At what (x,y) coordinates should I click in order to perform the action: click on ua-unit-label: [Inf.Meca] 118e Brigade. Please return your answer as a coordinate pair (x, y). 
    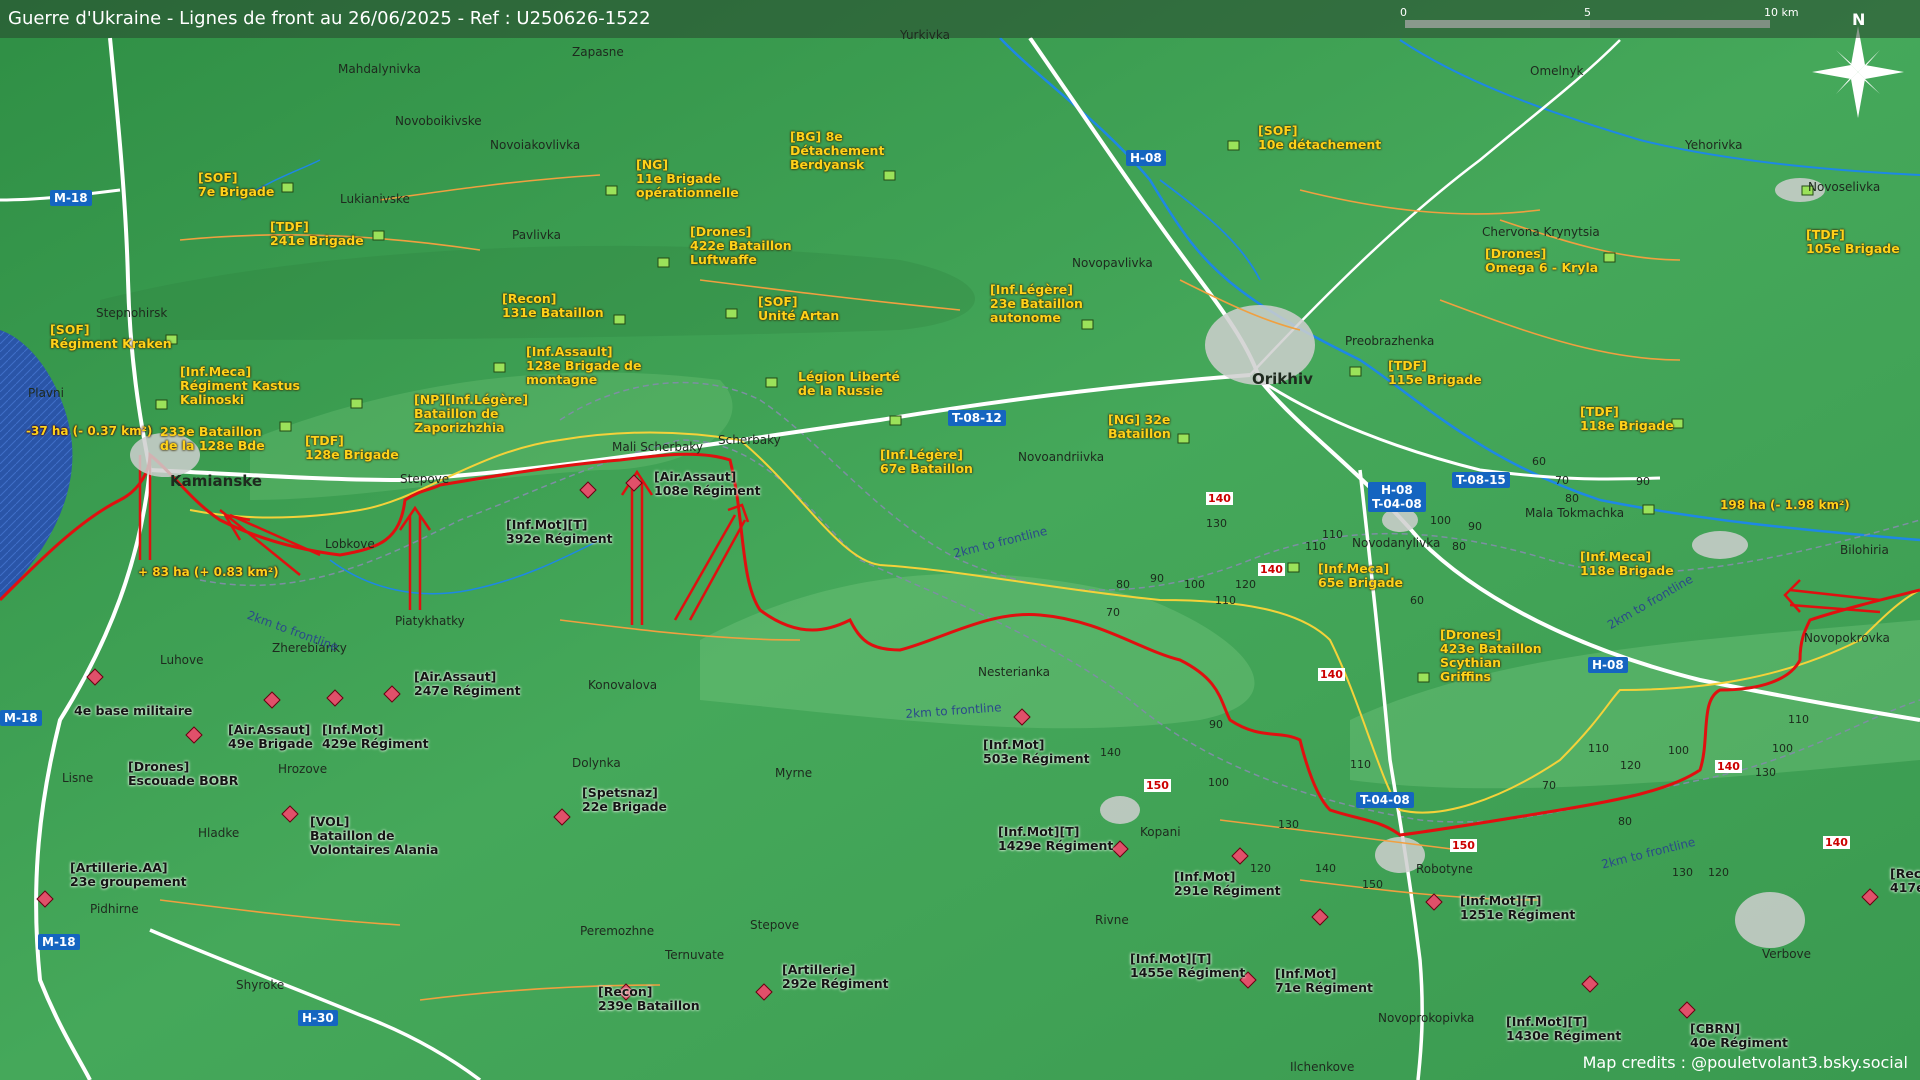
    Looking at the image, I should click on (1627, 563).